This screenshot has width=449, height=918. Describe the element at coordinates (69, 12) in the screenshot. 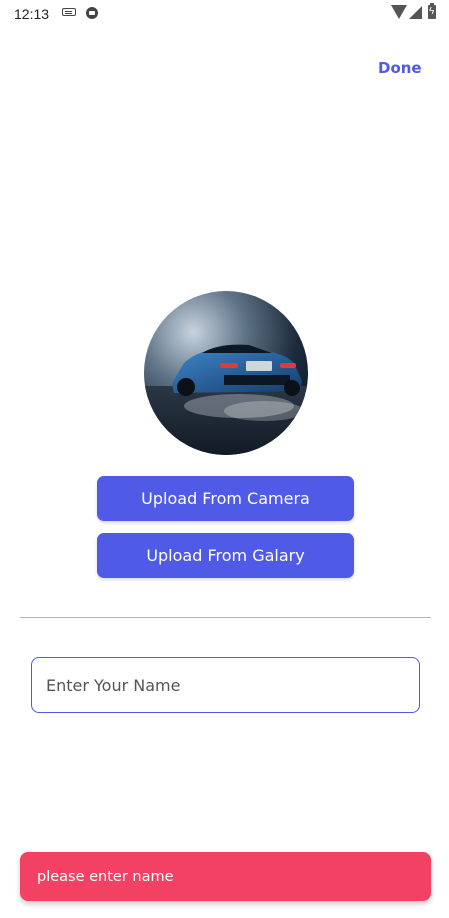

I see `keyboard-icon` at that location.